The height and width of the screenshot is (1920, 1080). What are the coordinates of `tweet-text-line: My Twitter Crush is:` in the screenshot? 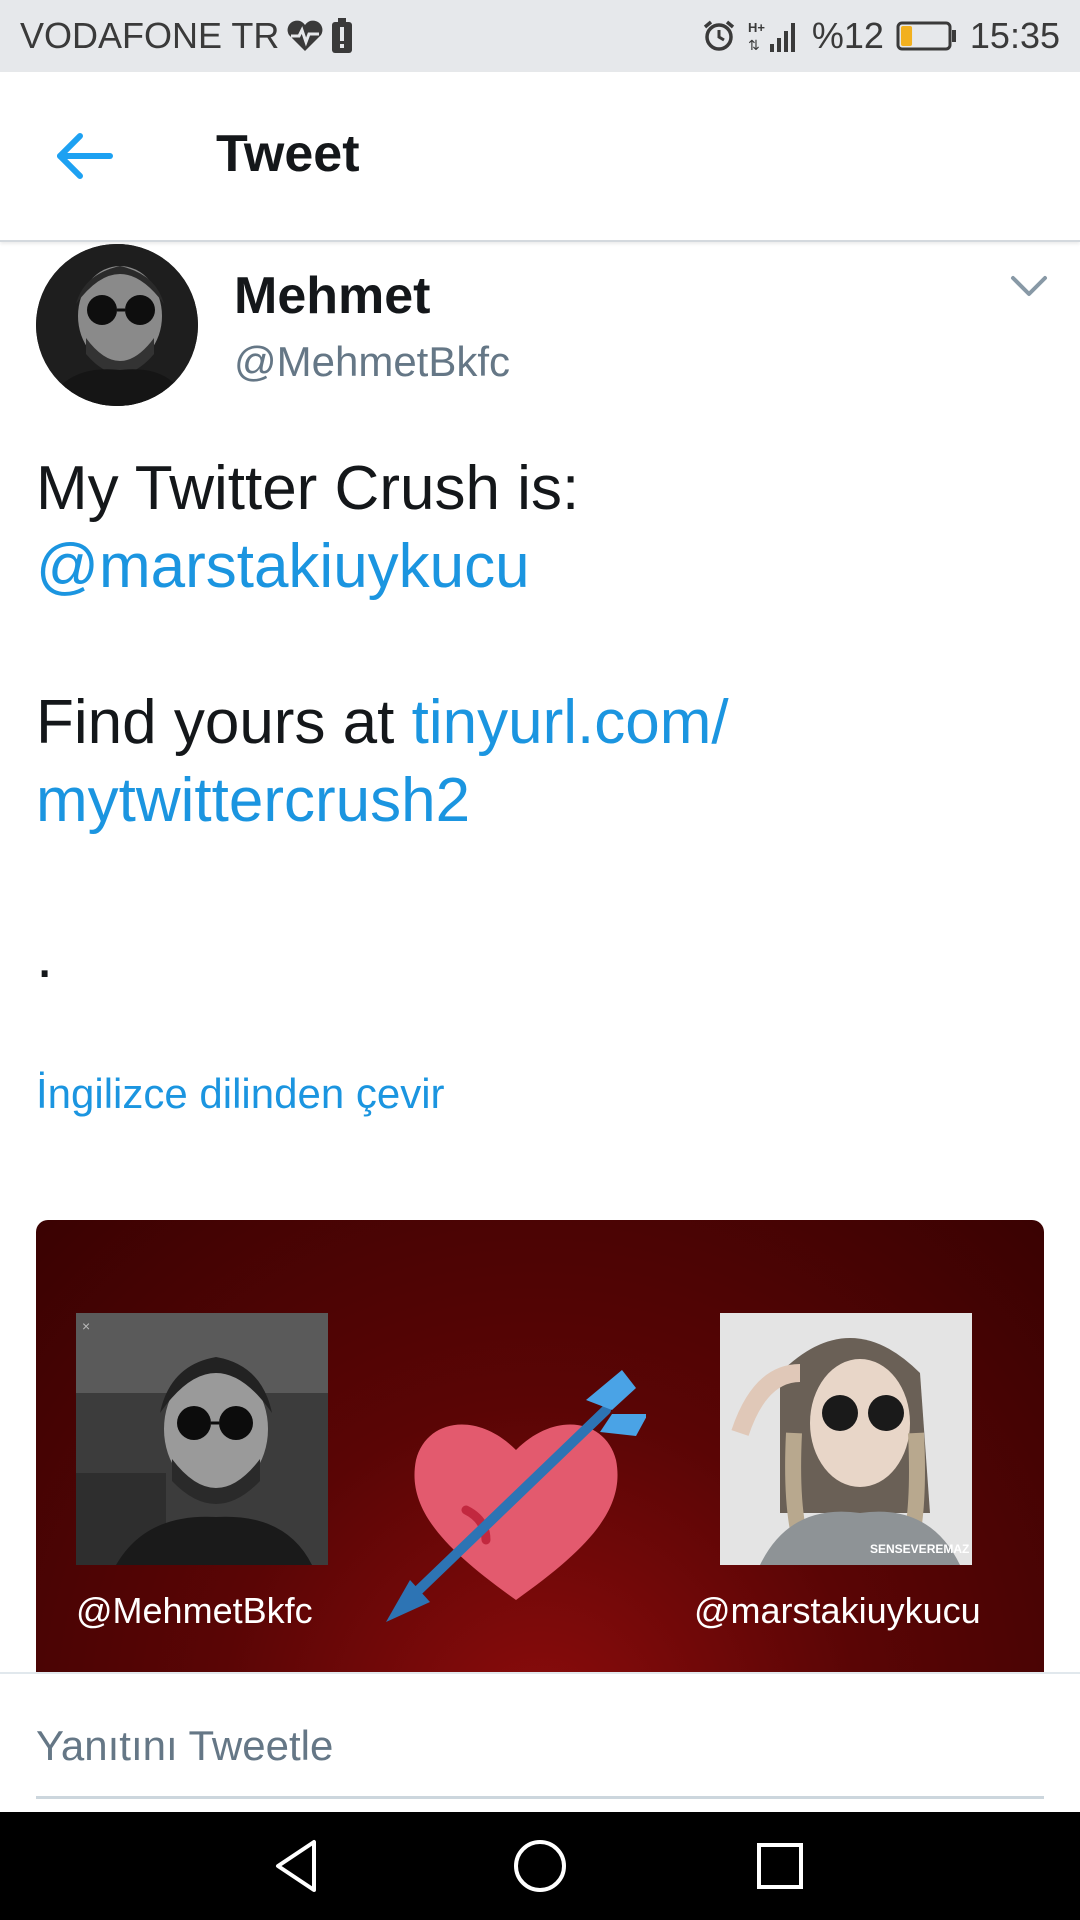 It's located at (308, 488).